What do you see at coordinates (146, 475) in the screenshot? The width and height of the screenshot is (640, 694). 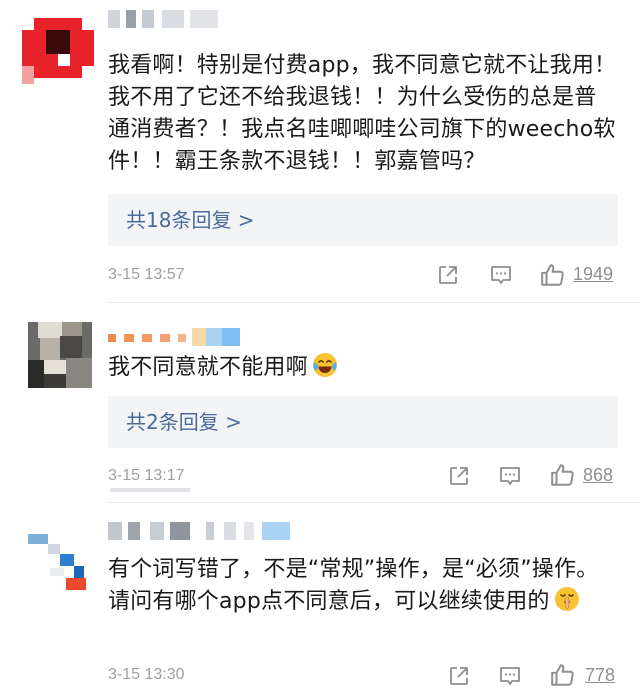 I see `timestamp: 3-15 13:17` at bounding box center [146, 475].